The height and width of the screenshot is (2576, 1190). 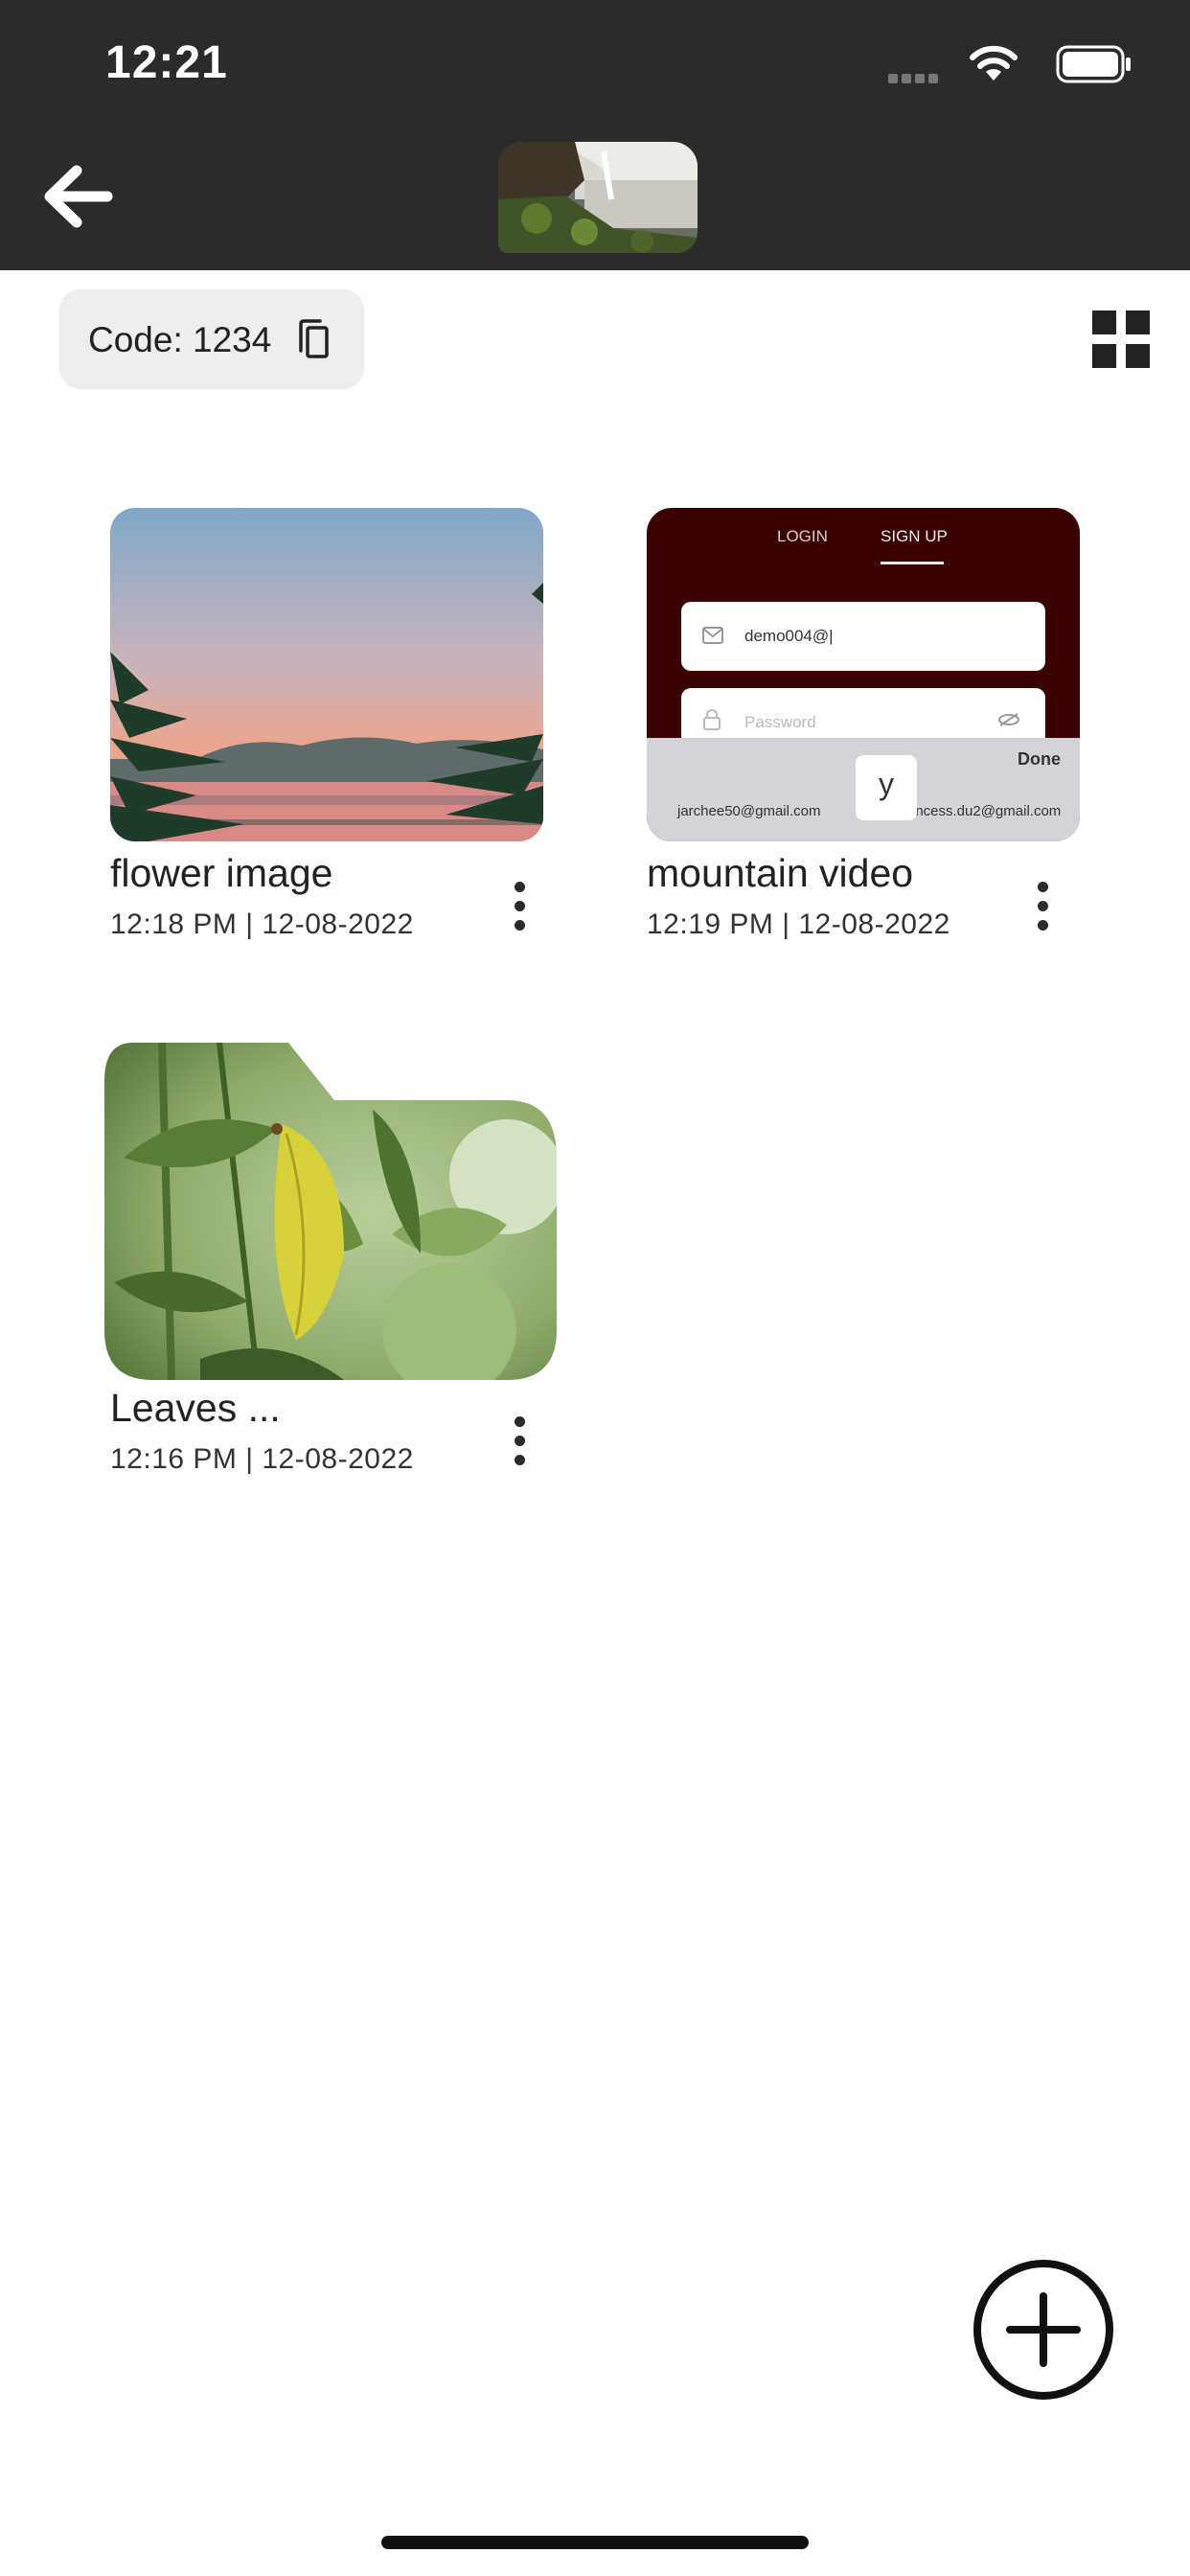 I want to click on arrow-left-icon, so click(x=78, y=196).